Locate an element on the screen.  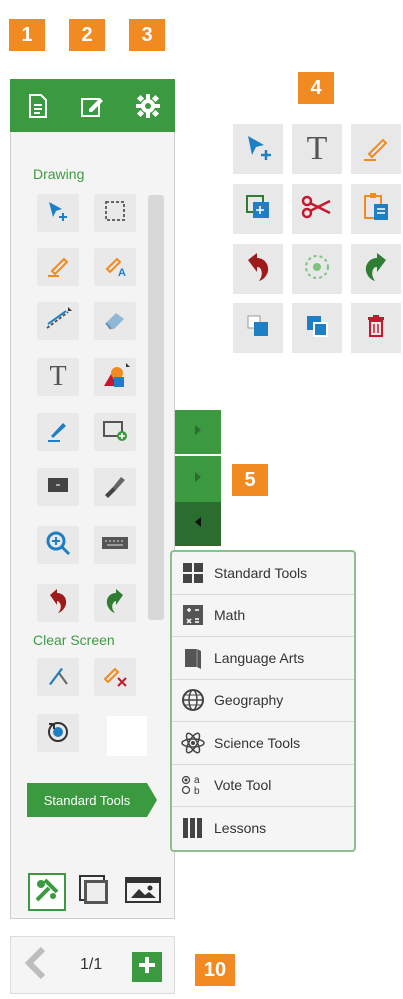
windows-button is located at coordinates (94, 892).